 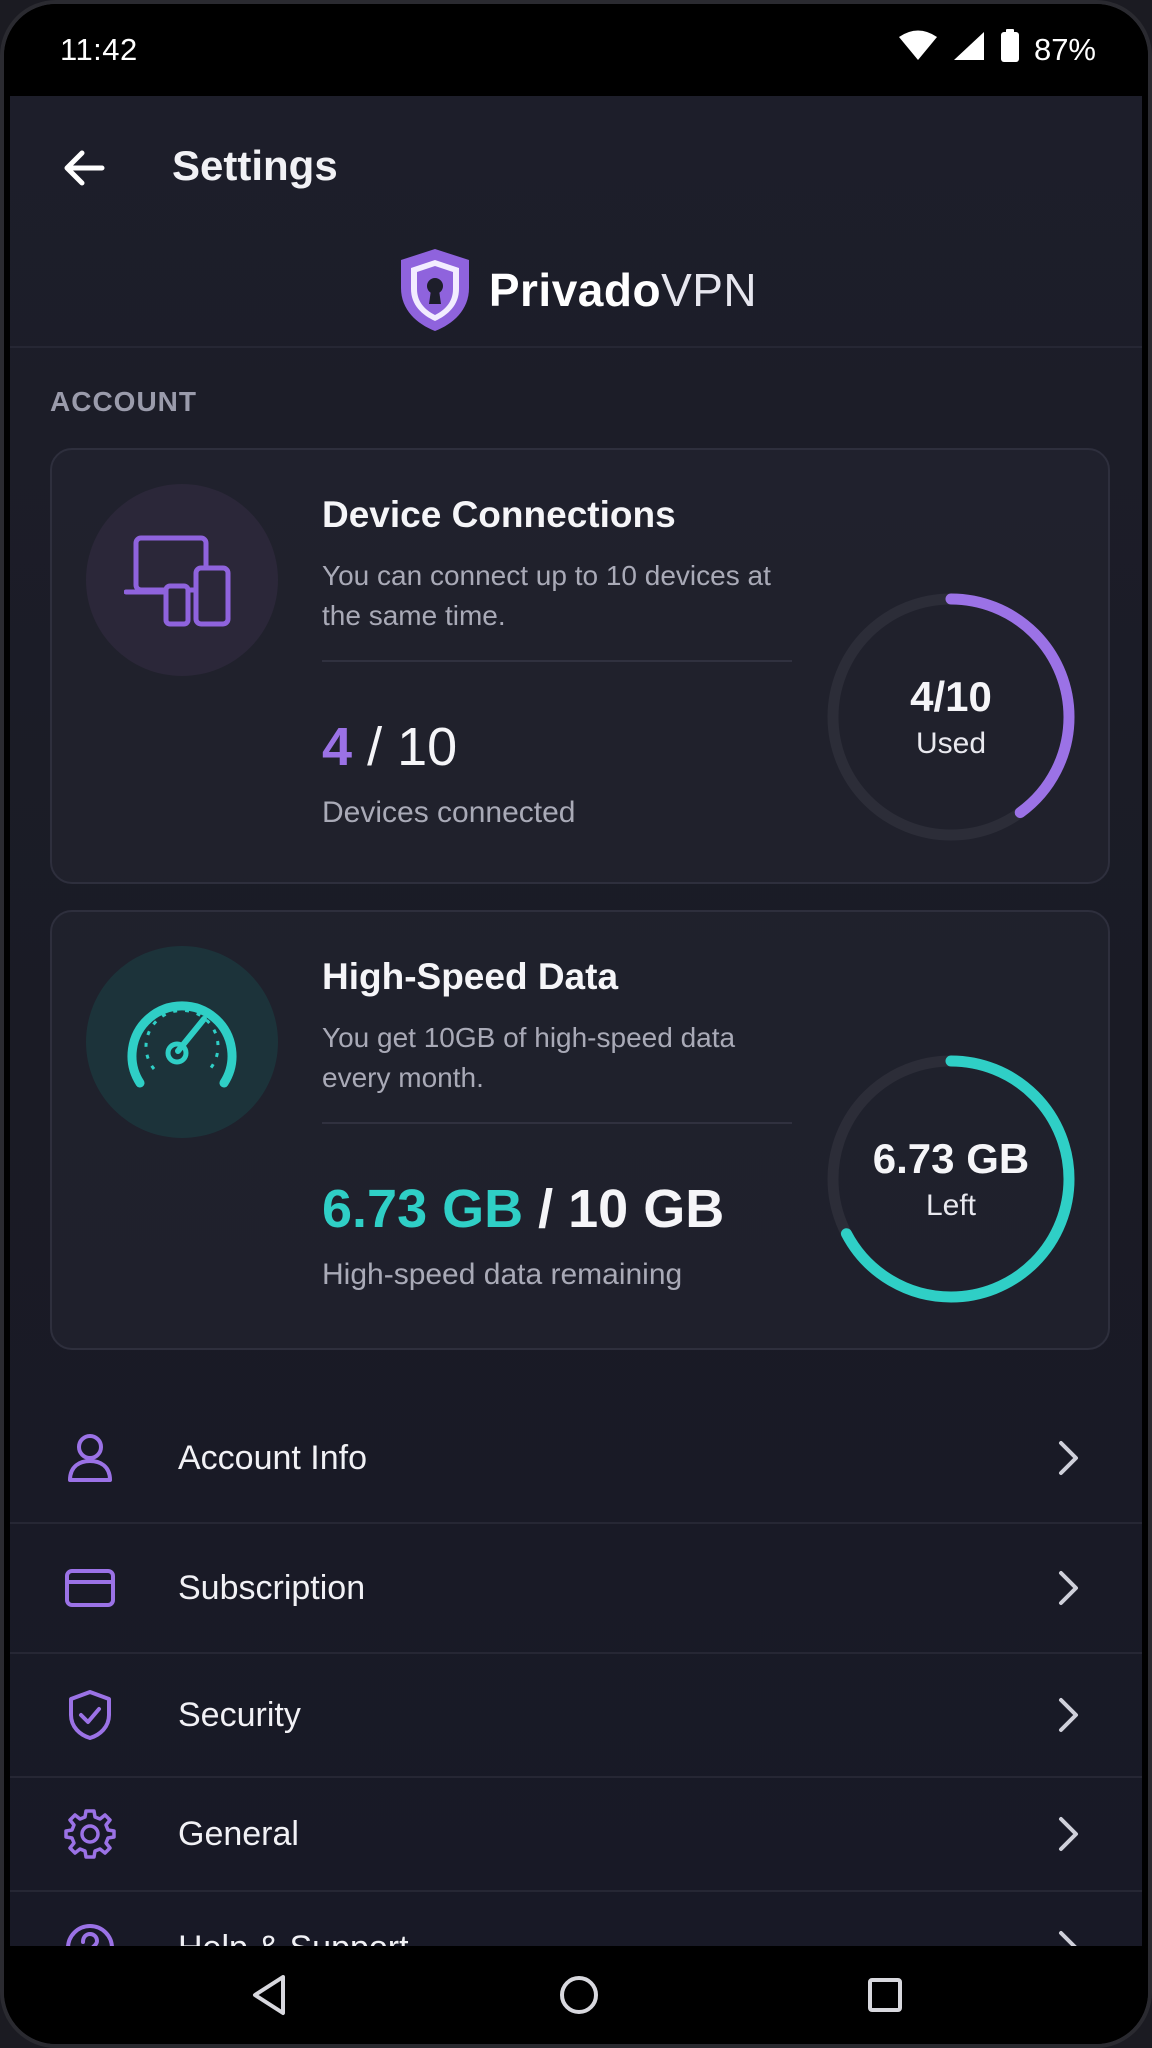 What do you see at coordinates (255, 165) in the screenshot?
I see `page-title: Settings` at bounding box center [255, 165].